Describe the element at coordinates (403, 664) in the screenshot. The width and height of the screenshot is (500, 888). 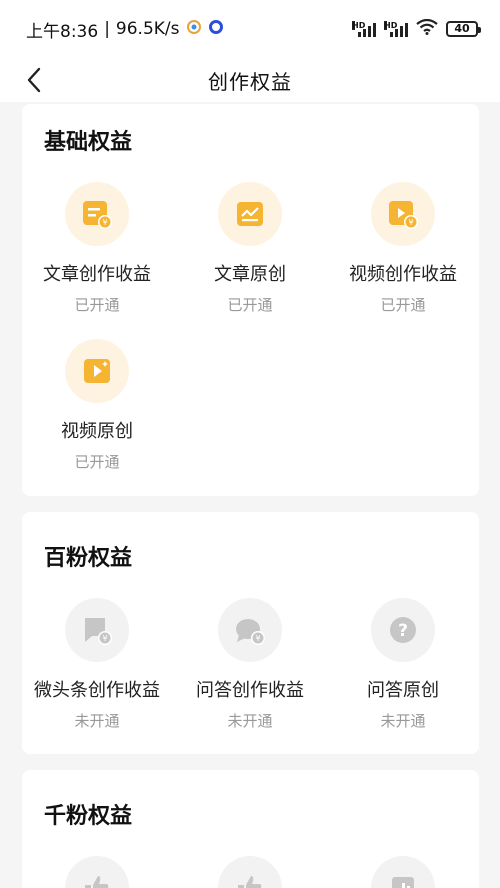
I see `benefit-item-qa-original: ? 问答原创 未开通` at that location.